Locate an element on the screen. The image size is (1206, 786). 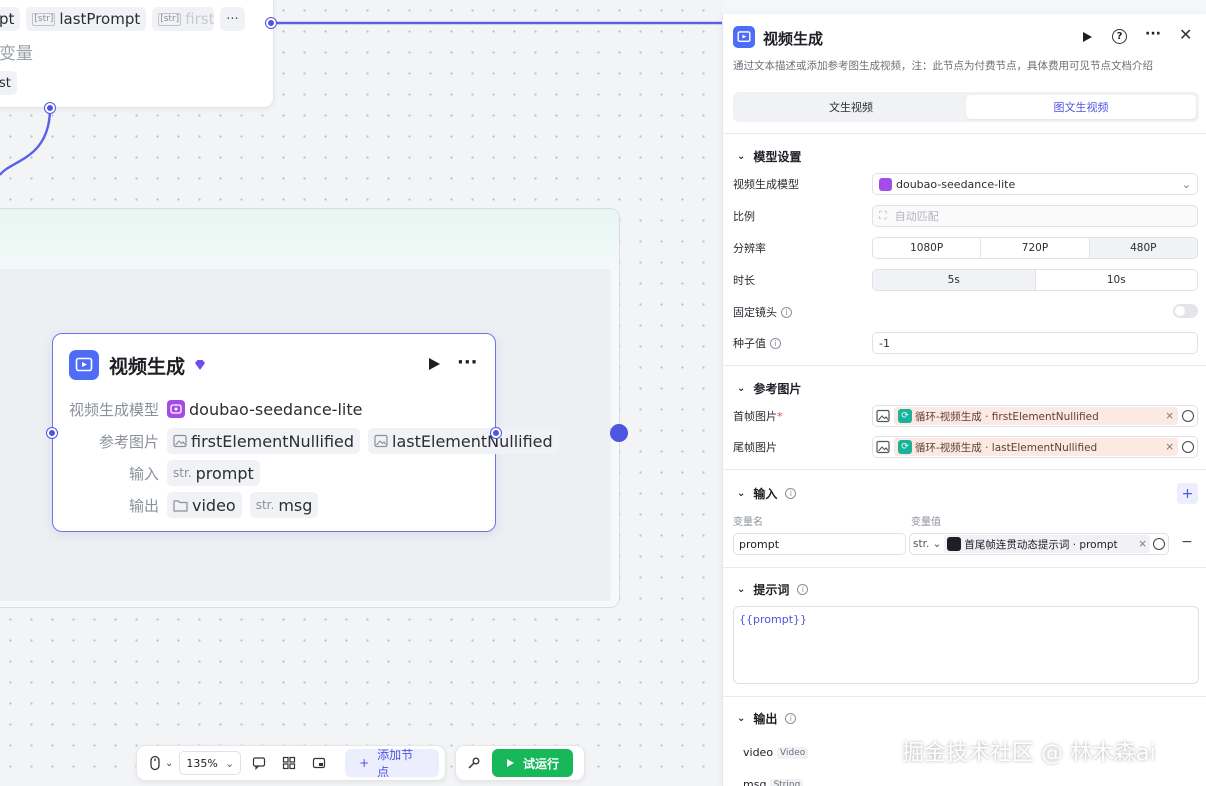
grid-icon is located at coordinates (289, 763).